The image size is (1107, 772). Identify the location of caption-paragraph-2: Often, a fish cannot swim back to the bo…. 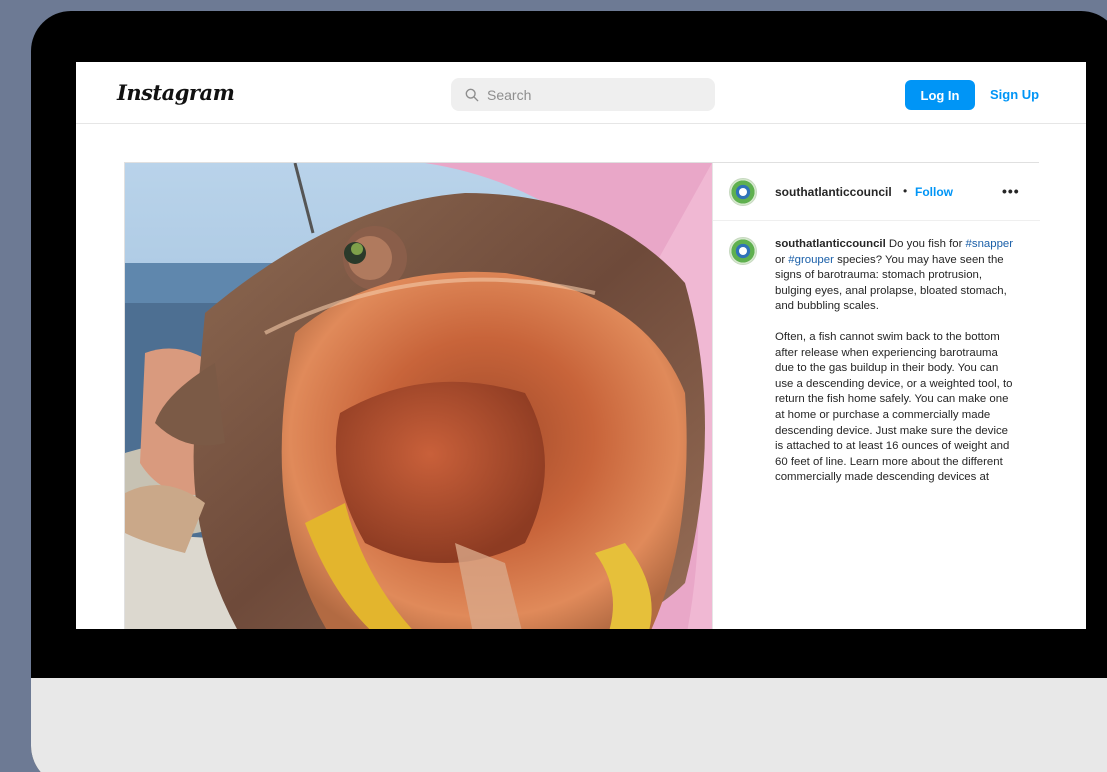
(894, 407).